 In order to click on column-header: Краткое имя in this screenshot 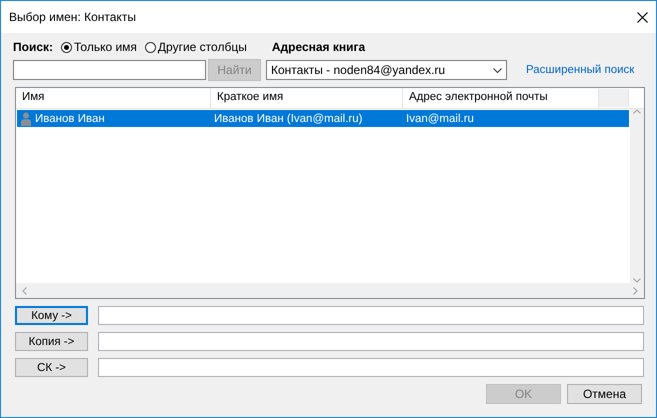, I will do `click(307, 98)`.